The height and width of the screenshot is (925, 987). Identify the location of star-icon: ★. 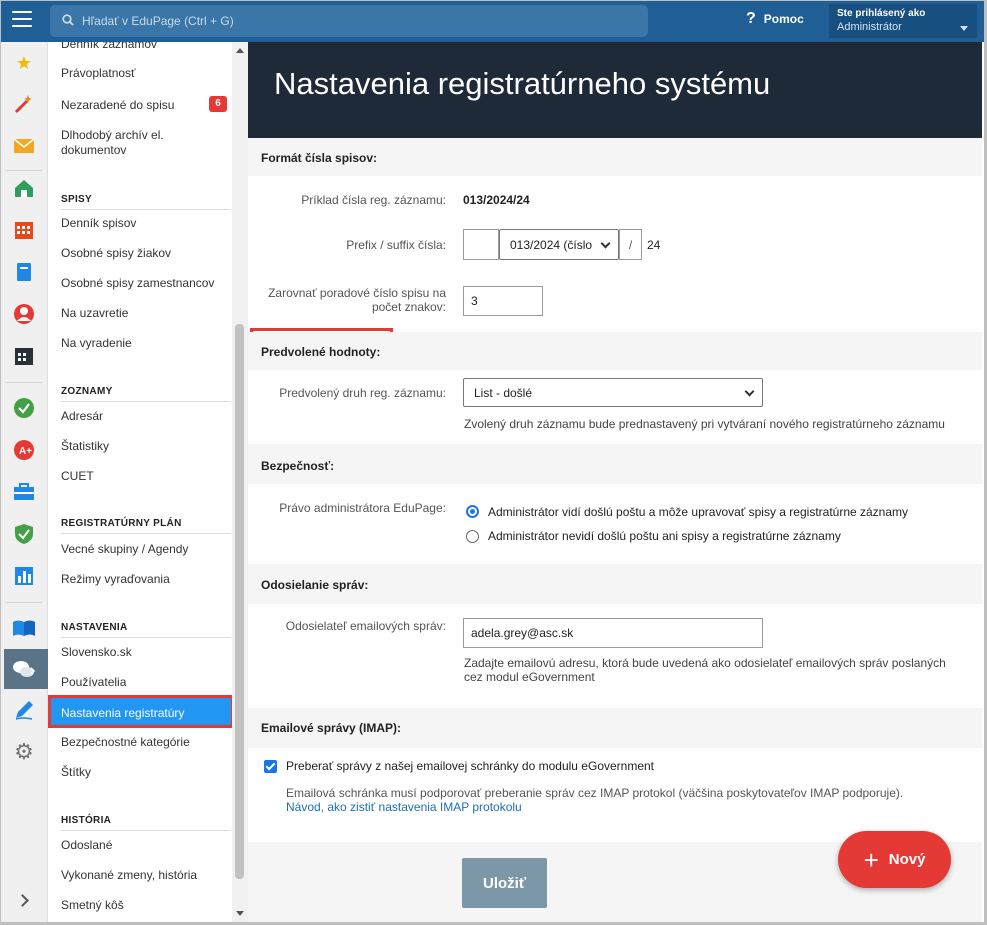
(24, 63).